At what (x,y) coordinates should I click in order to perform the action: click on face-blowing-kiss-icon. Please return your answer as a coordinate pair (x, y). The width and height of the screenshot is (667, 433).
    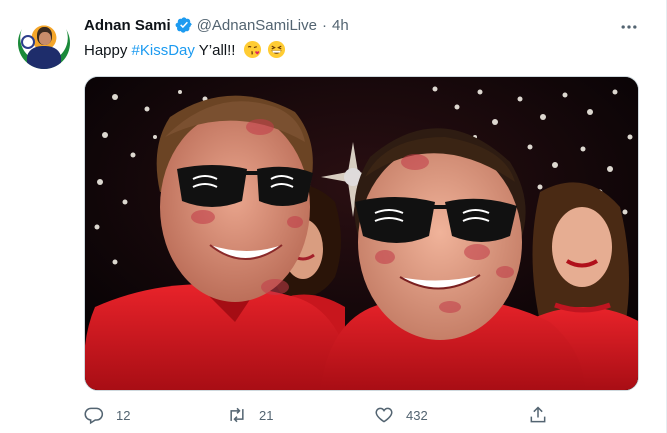
    Looking at the image, I should click on (252, 49).